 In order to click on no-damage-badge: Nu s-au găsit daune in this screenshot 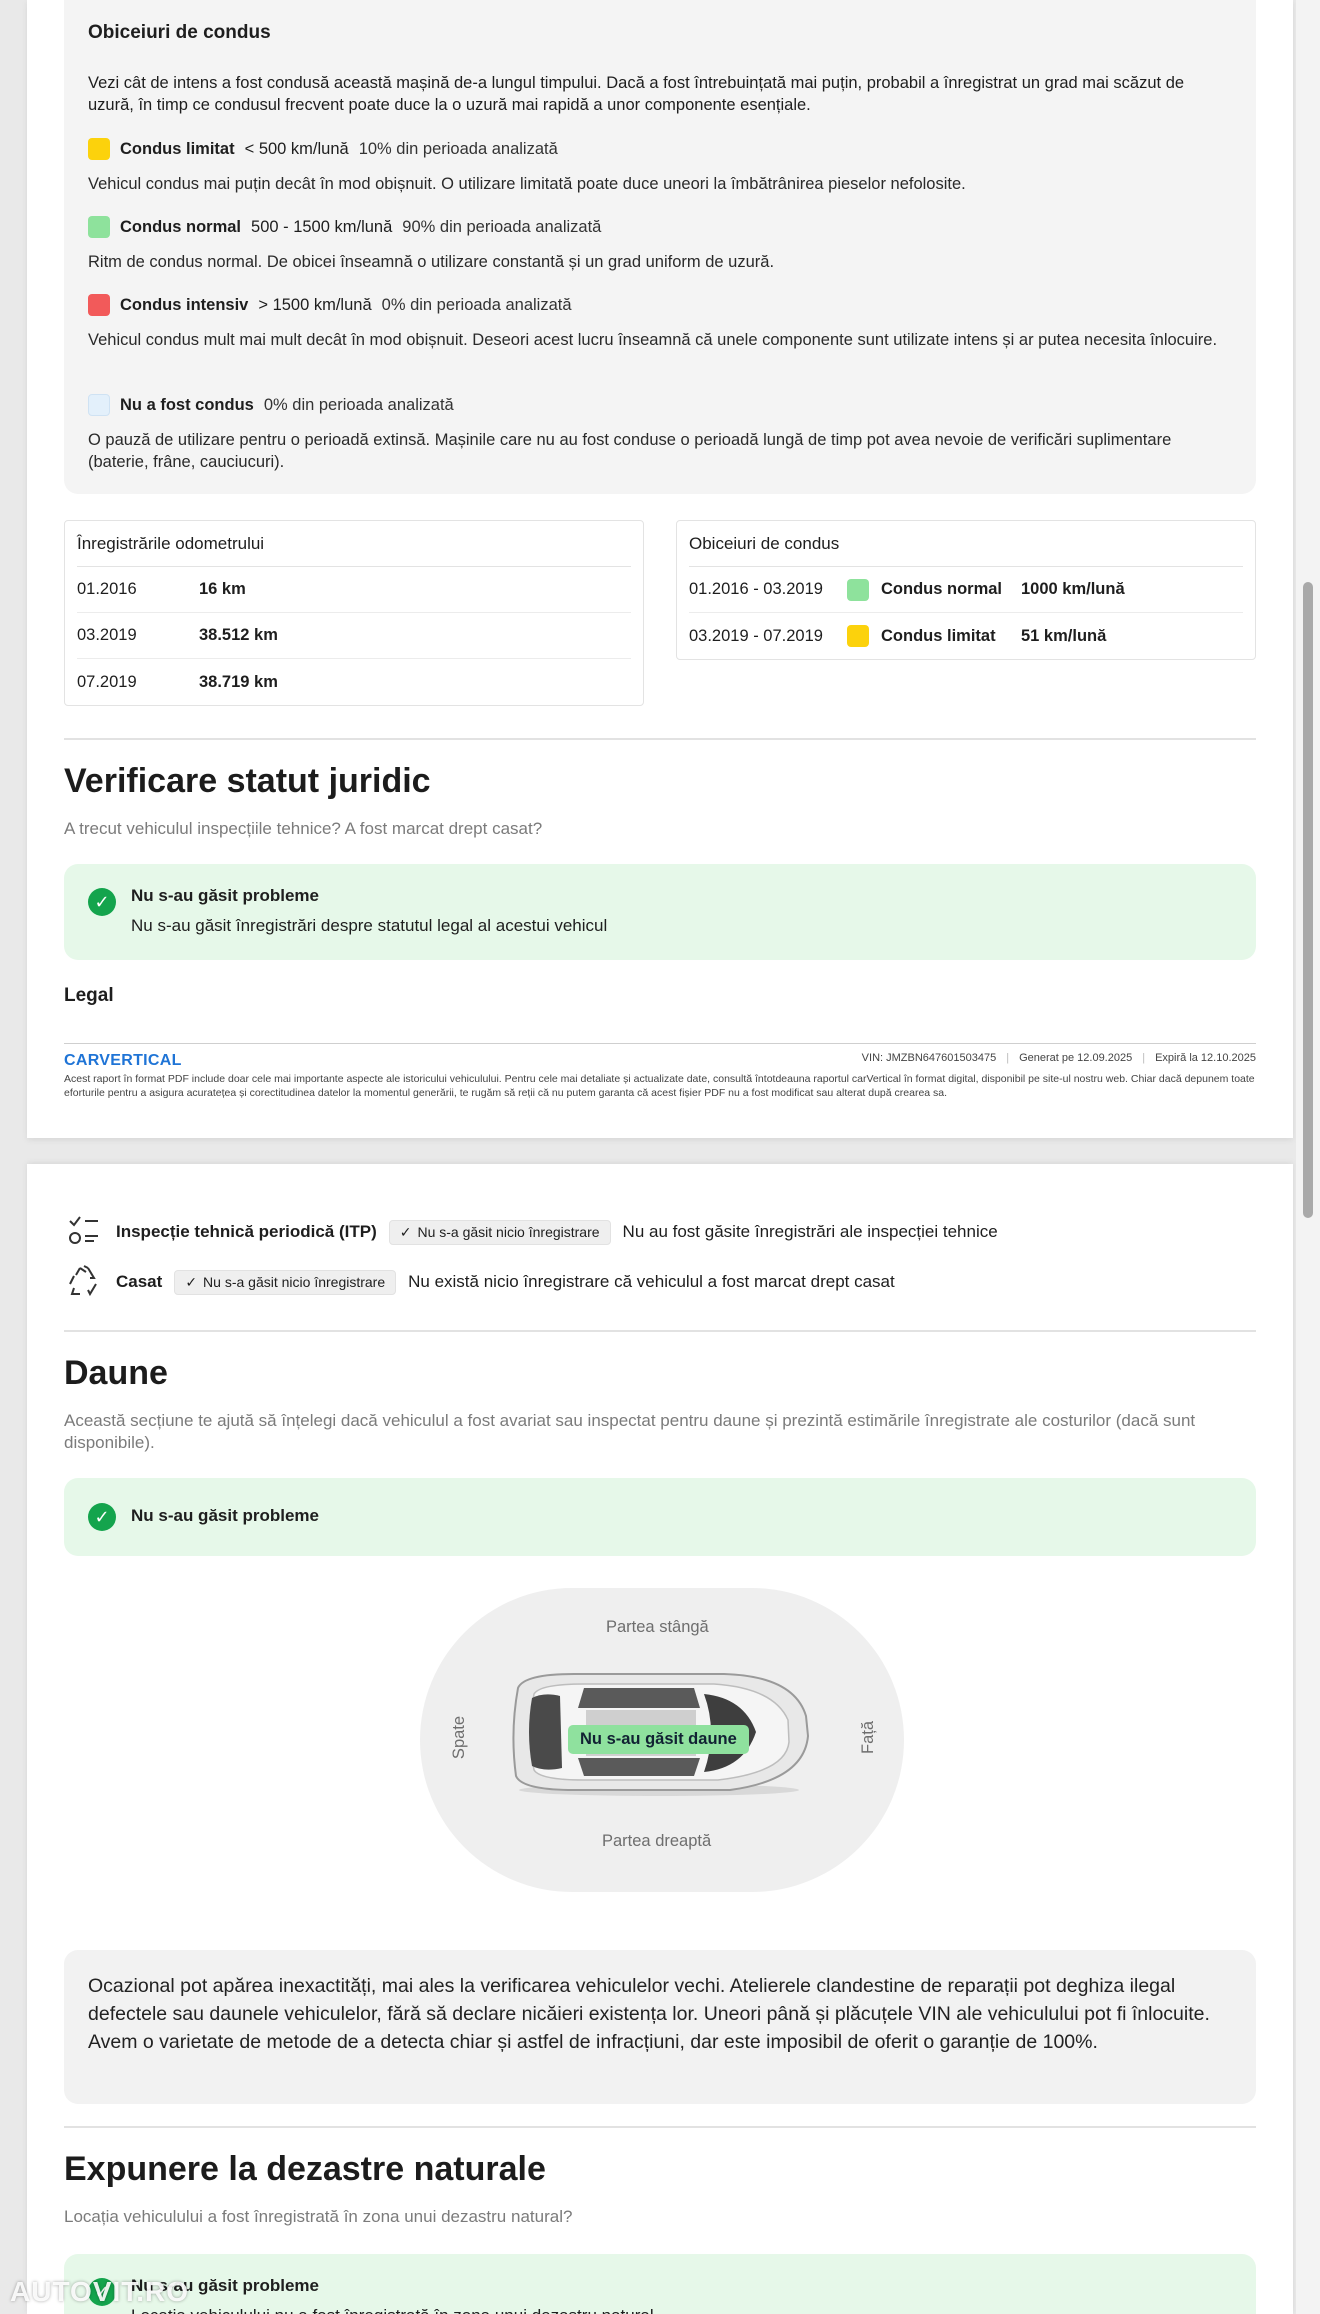, I will do `click(658, 1739)`.